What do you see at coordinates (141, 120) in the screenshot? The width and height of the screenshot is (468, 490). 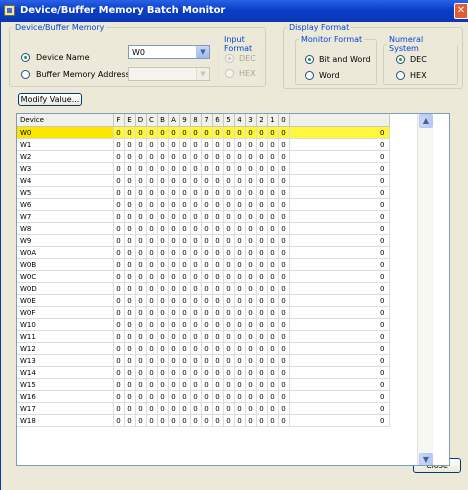 I see `bit-column-header: D` at bounding box center [141, 120].